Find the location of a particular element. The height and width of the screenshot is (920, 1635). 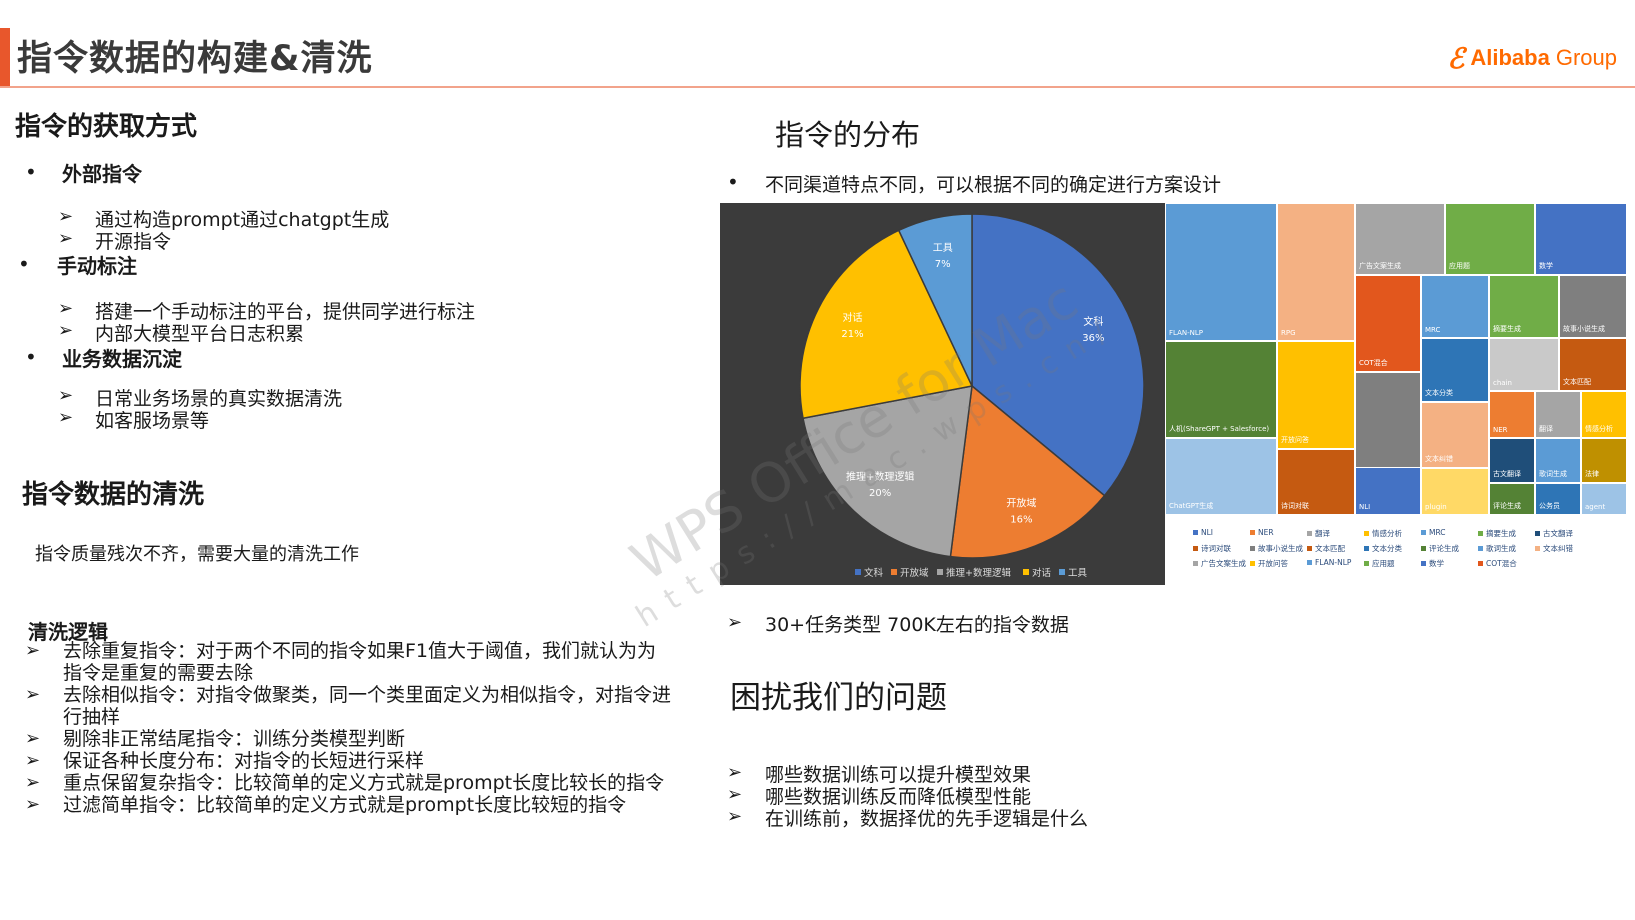

treemap-legend-label: NLI is located at coordinates (1207, 532).